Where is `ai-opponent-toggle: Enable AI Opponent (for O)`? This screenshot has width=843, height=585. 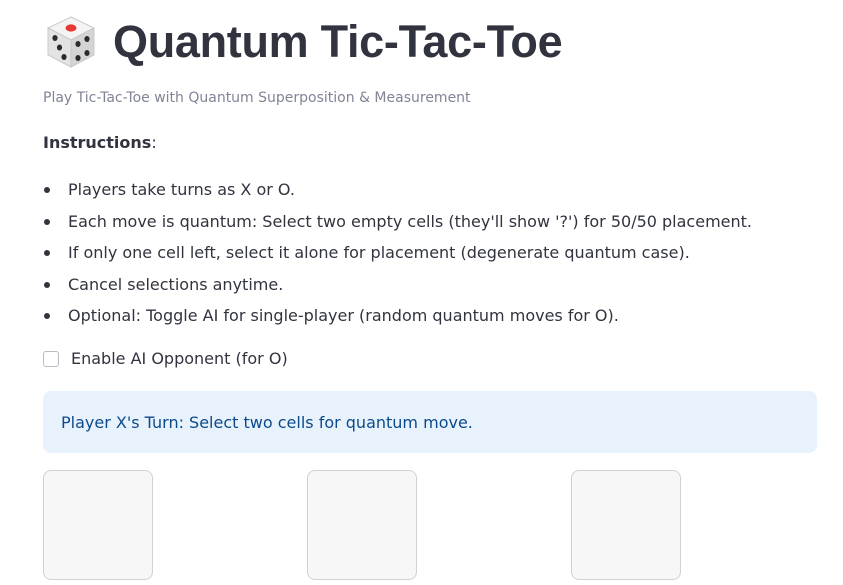
ai-opponent-toggle: Enable AI Opponent (for O) is located at coordinates (165, 358).